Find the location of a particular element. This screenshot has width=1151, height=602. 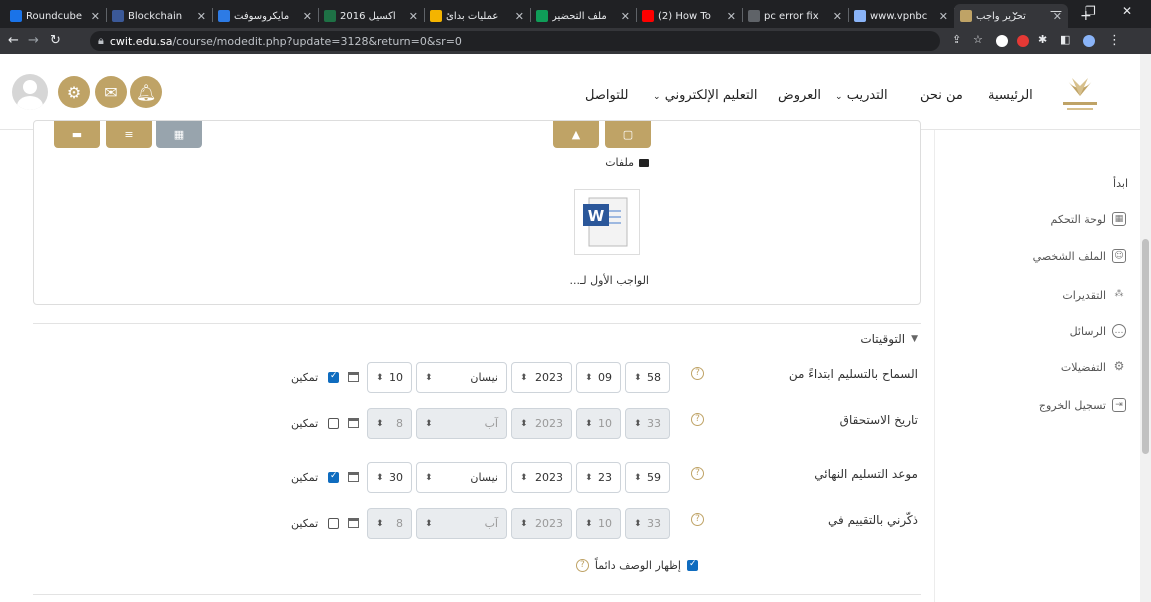

day-select: 30 ⬍ is located at coordinates (389, 477).